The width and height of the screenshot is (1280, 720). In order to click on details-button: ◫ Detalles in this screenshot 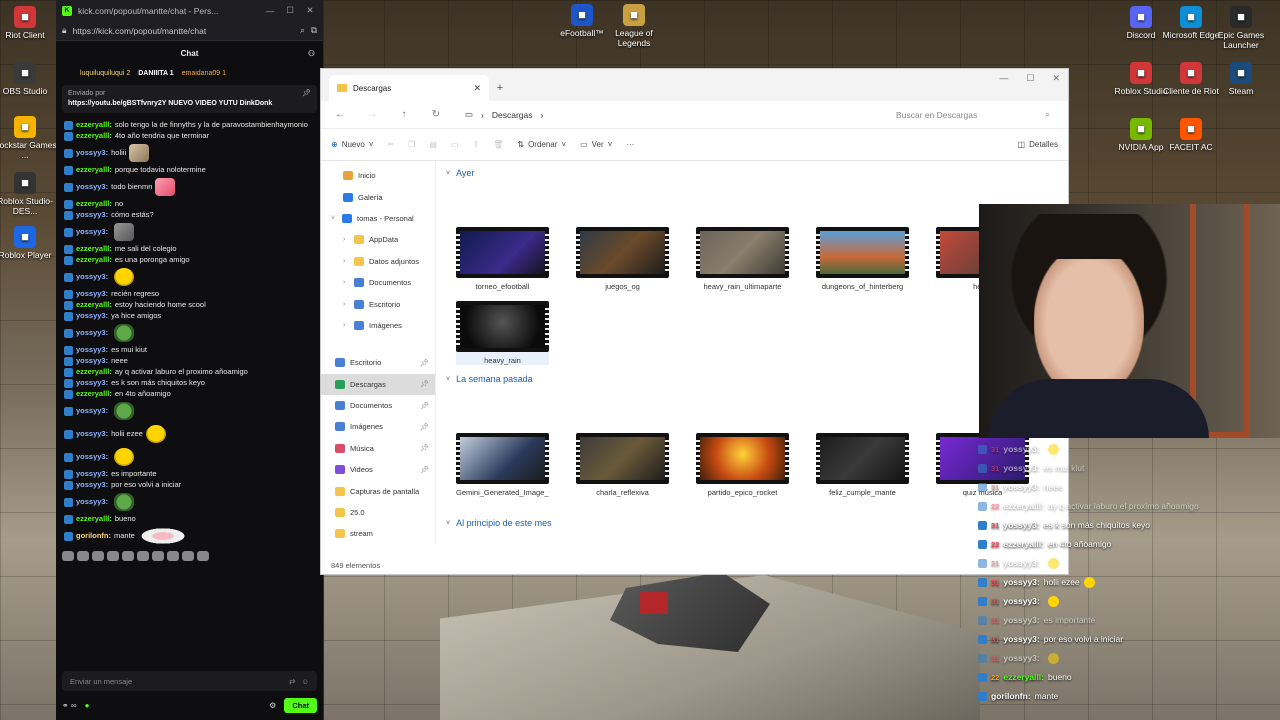, I will do `click(1038, 144)`.